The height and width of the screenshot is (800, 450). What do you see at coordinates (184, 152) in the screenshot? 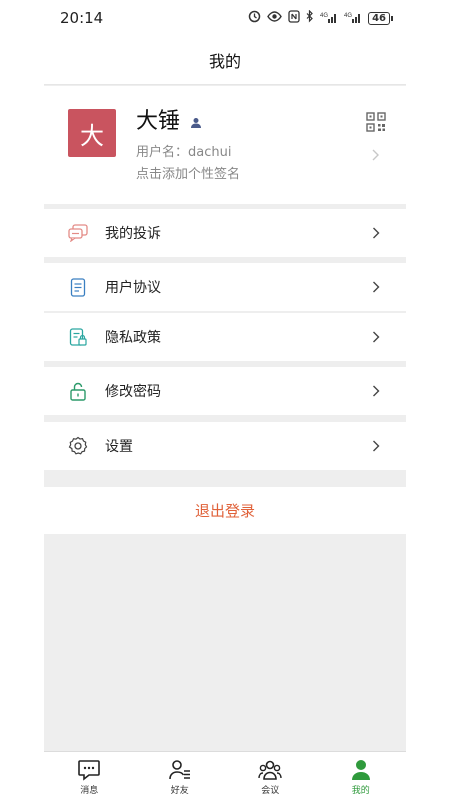
I see `profile-username: 用户名：dachui` at bounding box center [184, 152].